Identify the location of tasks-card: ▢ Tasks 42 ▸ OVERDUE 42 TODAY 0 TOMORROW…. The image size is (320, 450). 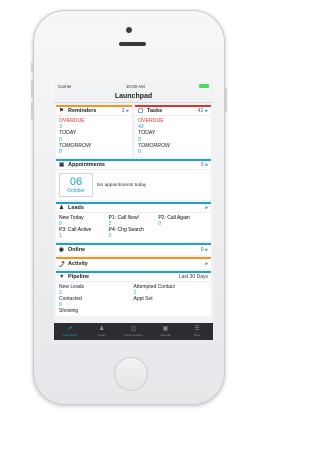
(173, 131).